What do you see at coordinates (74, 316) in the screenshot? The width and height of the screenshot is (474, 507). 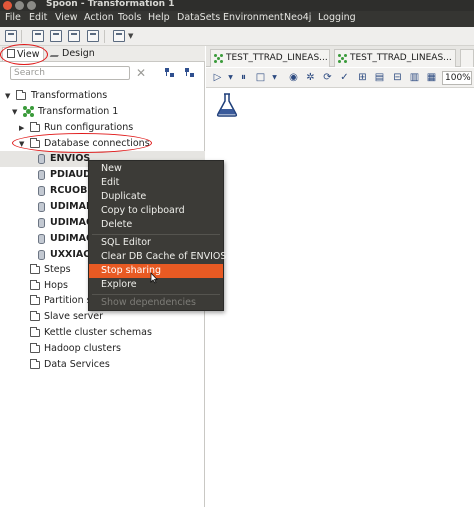 I see `tree-label: Slave server` at bounding box center [74, 316].